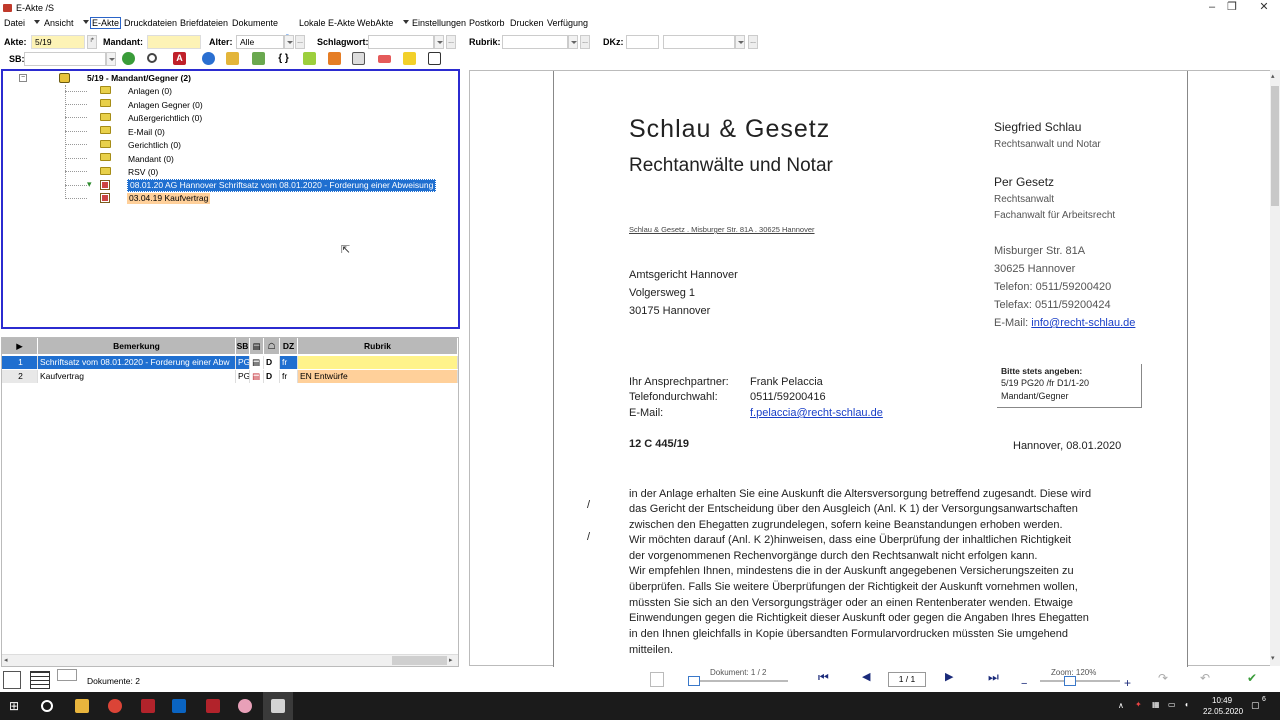 The image size is (1280, 720). Describe the element at coordinates (208, 58) in the screenshot. I see `info-icon` at that location.